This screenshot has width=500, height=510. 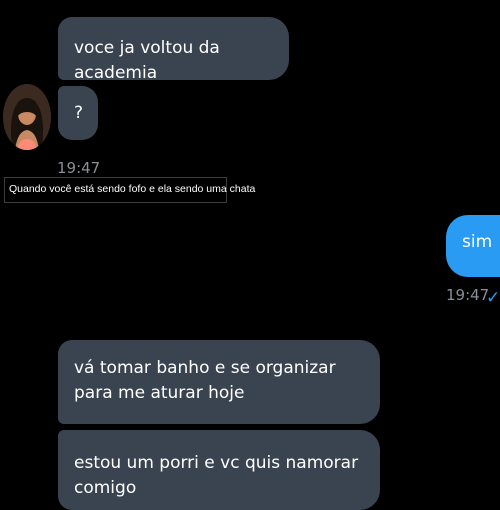 I want to click on incoming-message-bubble: voce ja voltou da academia, so click(x=173, y=50).